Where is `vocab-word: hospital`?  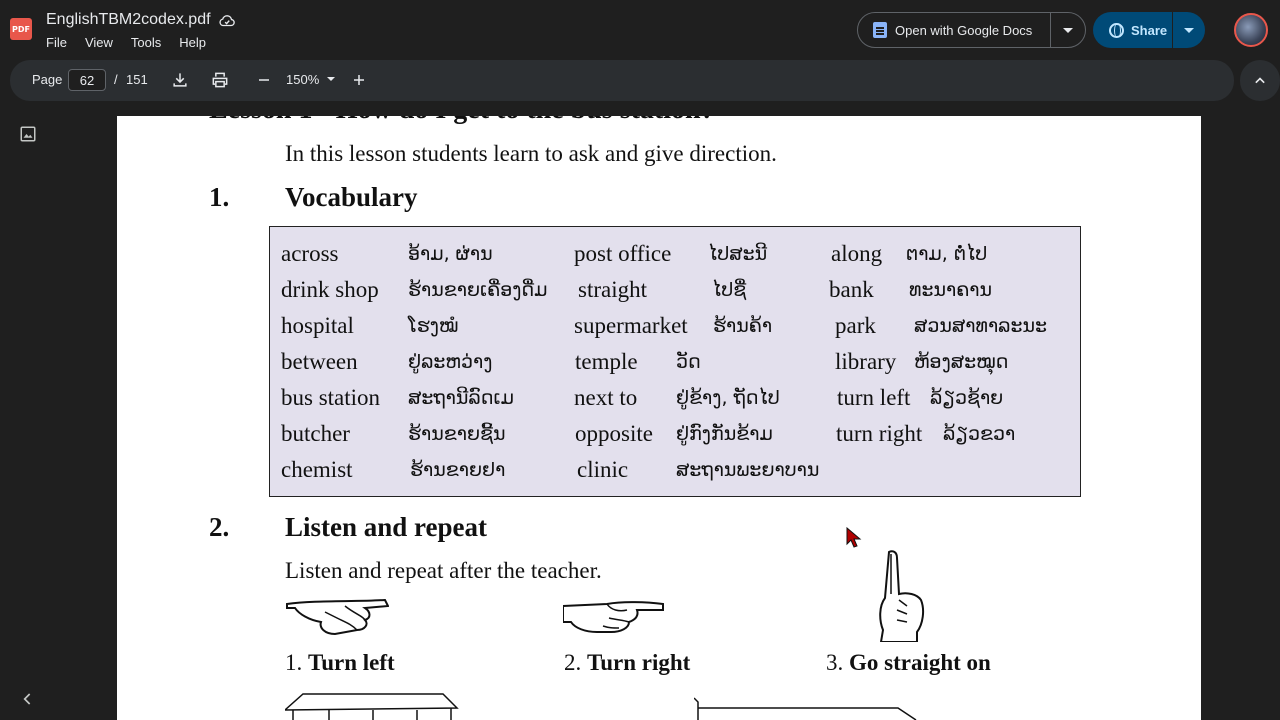
vocab-word: hospital is located at coordinates (317, 325).